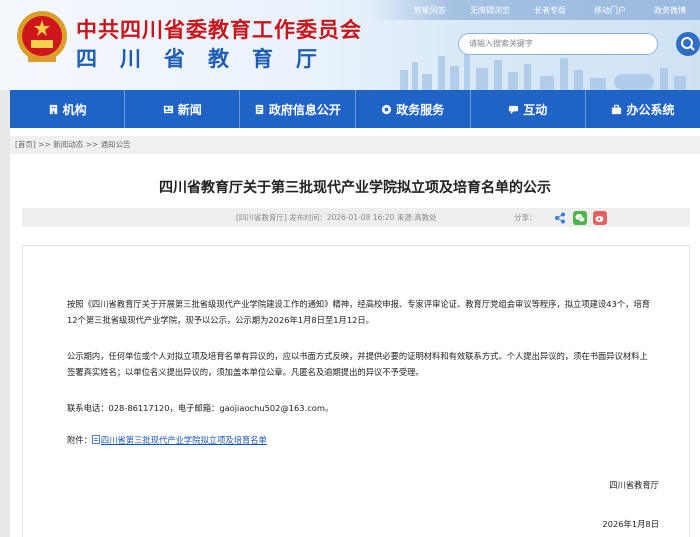 Image resolution: width=700 pixels, height=537 pixels. I want to click on toplink-weibo: 政务微博, so click(670, 11).